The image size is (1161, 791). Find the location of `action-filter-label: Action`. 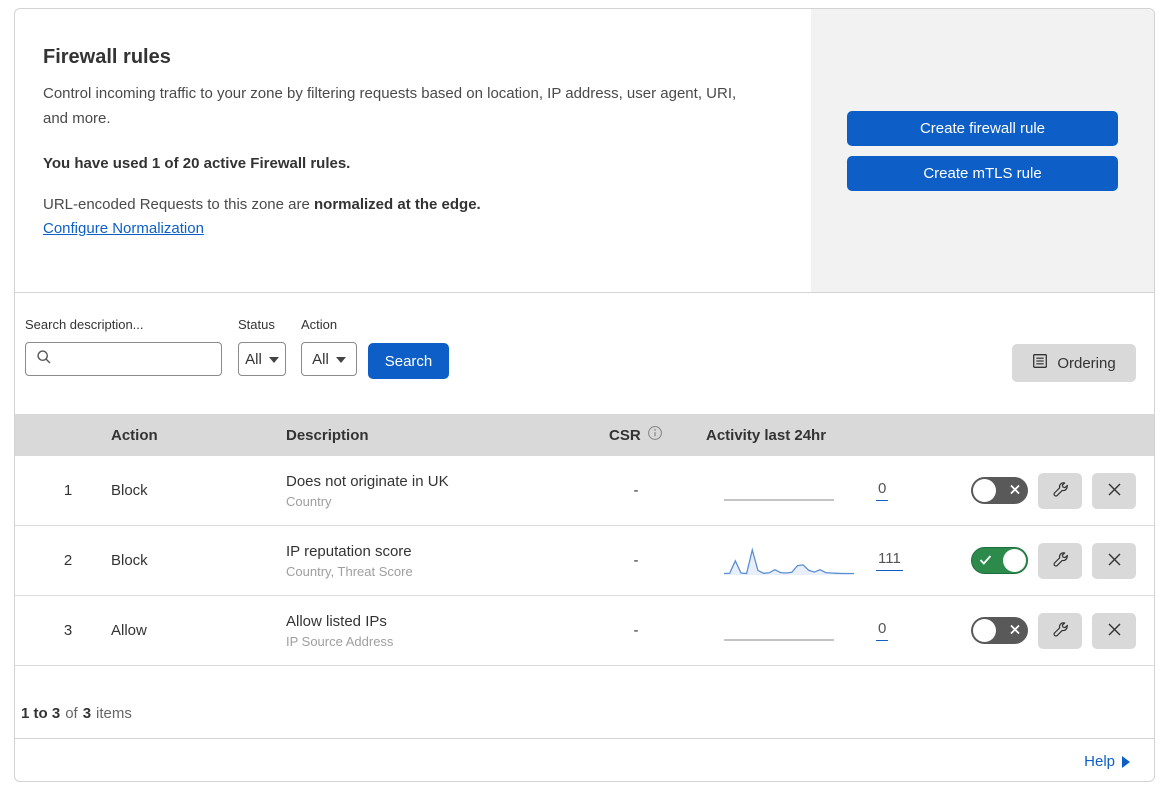

action-filter-label: Action is located at coordinates (319, 324).